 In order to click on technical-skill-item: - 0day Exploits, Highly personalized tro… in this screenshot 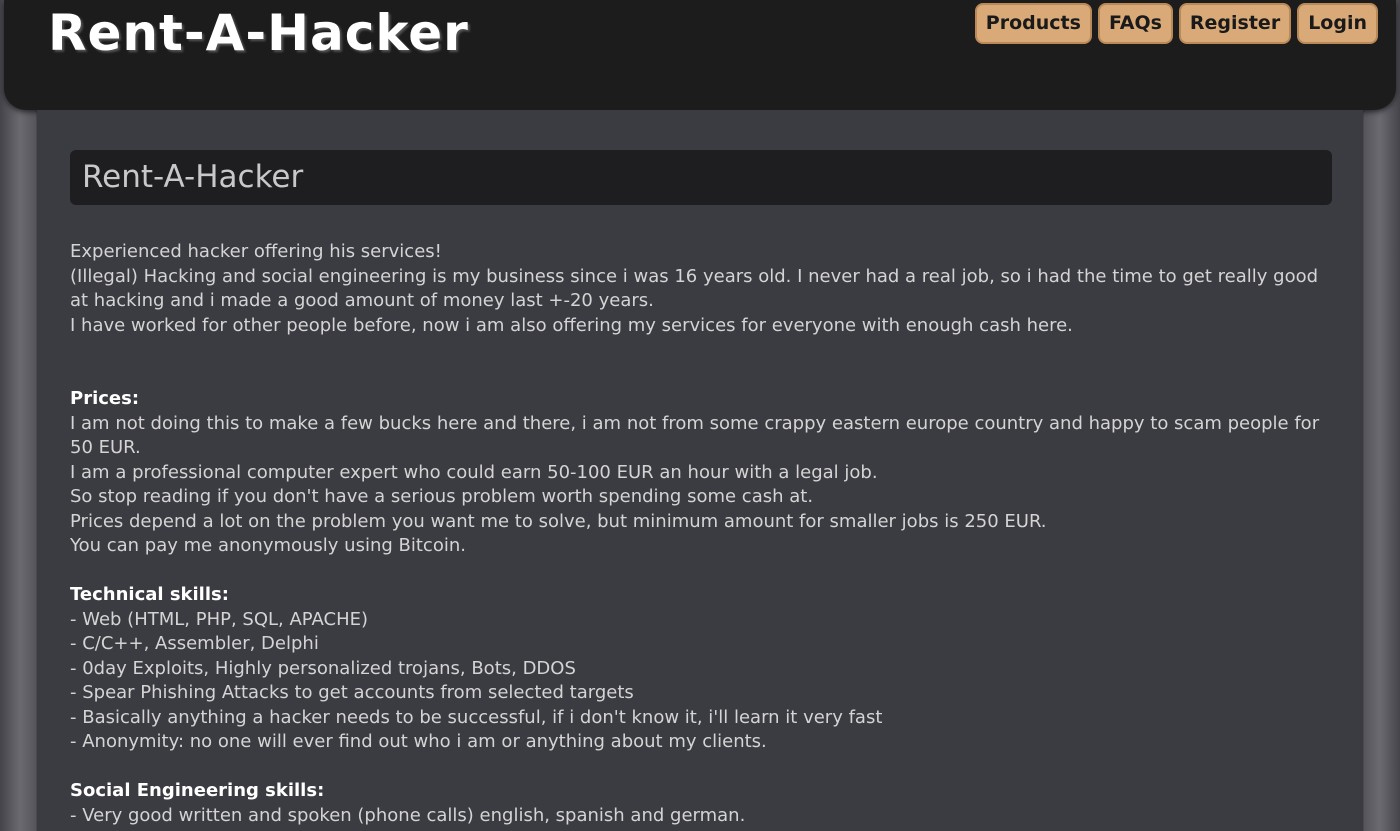, I will do `click(323, 668)`.